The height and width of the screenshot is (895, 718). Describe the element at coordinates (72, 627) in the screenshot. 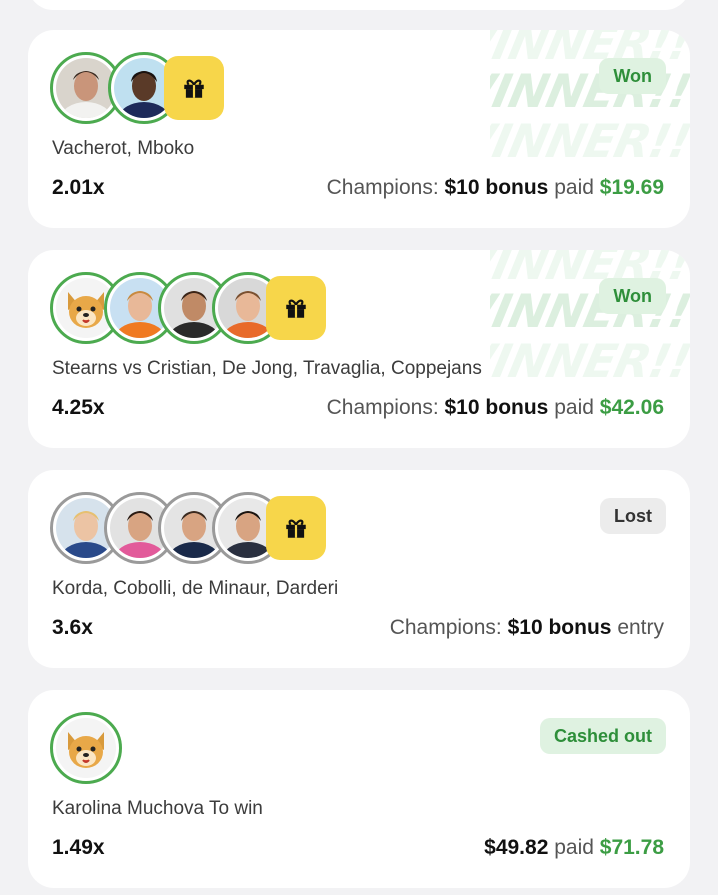

I see `multiplier: 3.6x` at that location.